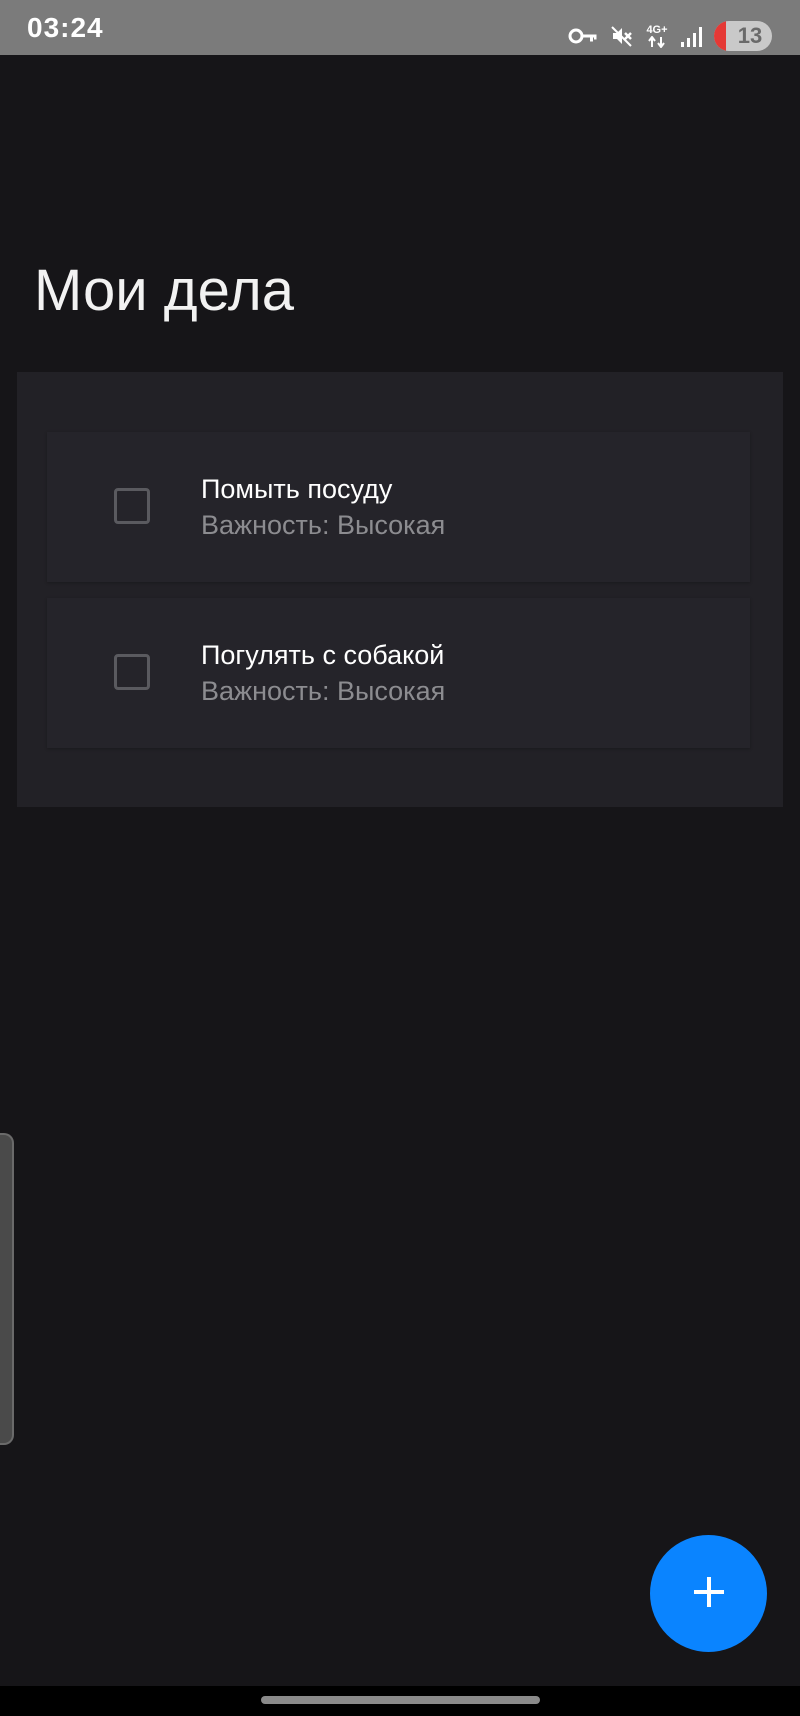  I want to click on task-title: Помыть посуду, so click(297, 489).